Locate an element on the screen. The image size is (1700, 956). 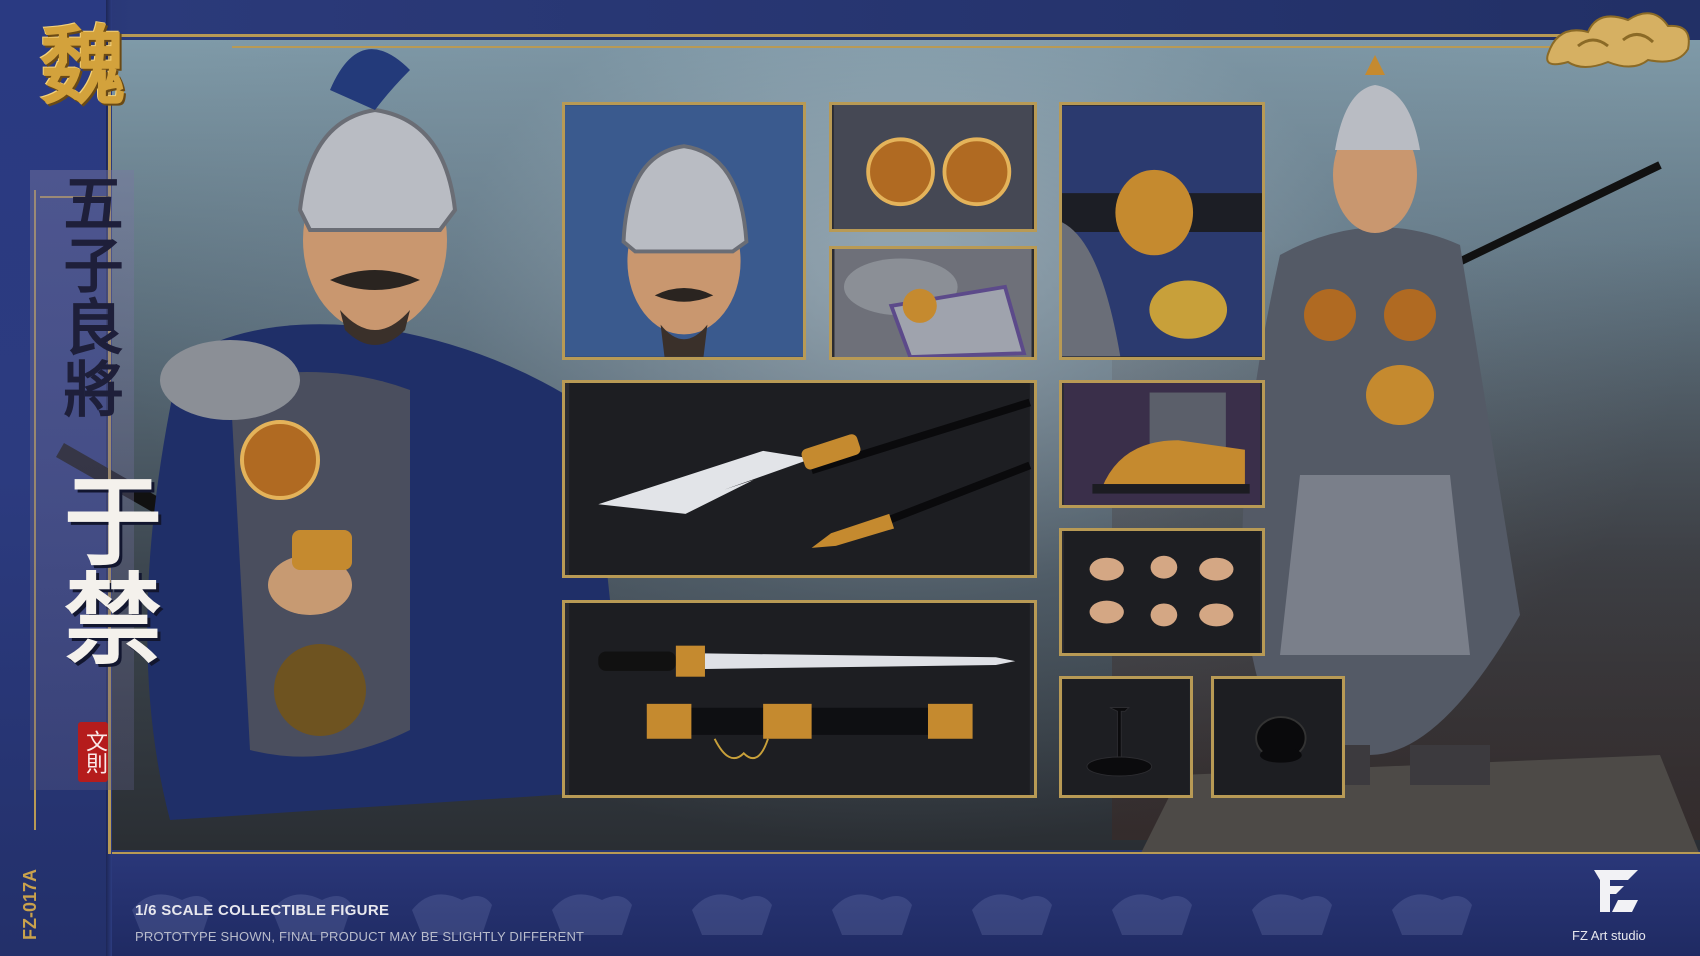
character-title: 五子良將 is located at coordinates (88, 296).